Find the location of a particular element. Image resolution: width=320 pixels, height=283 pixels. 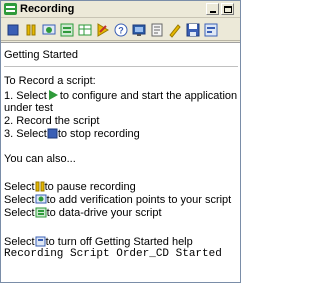

comment-icon is located at coordinates (175, 30).